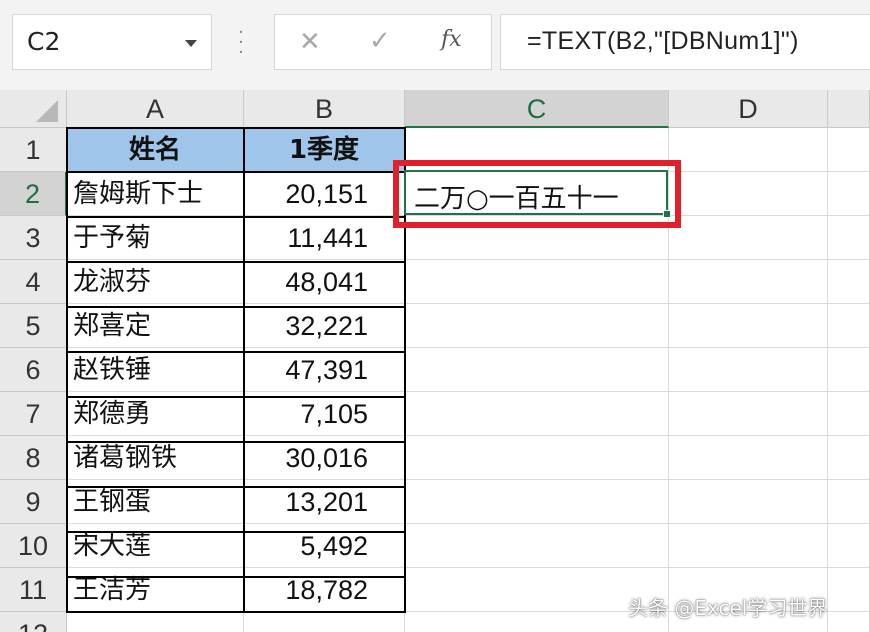  Describe the element at coordinates (849, 109) in the screenshot. I see `column-header-e` at that location.